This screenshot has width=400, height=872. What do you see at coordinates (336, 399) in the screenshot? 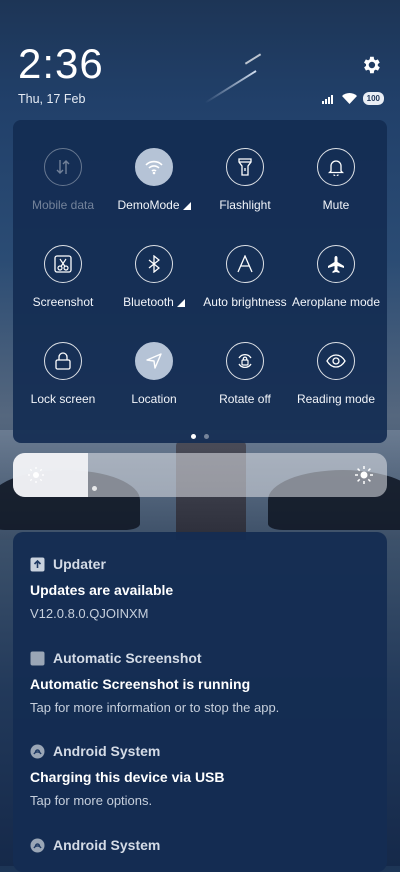
I see `tile-label: Reading mode` at bounding box center [336, 399].